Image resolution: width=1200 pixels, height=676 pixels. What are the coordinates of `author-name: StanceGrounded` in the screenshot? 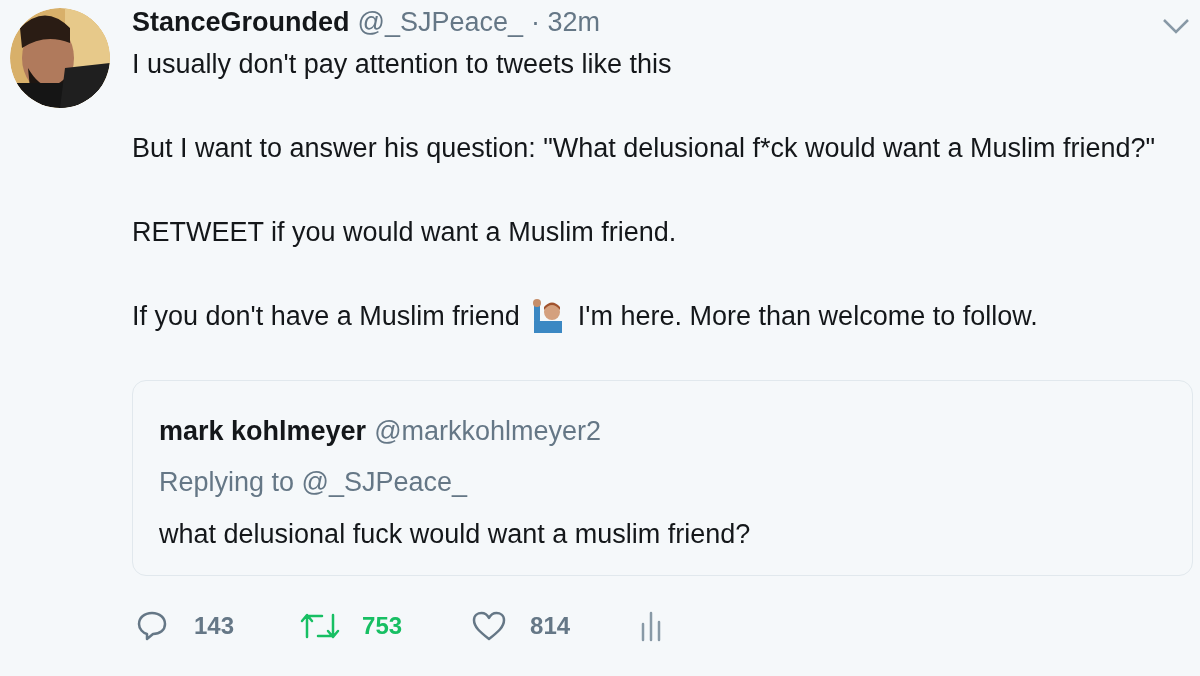 It's located at (241, 22).